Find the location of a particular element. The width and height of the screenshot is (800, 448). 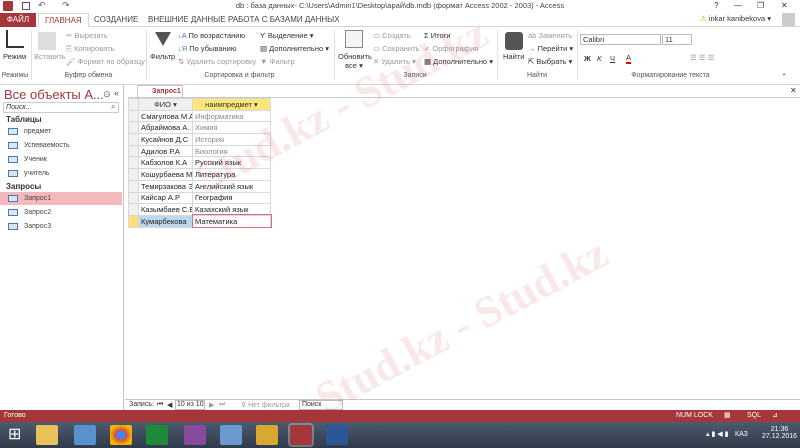

shutter-bar-icon: « is located at coordinates (116, 93).